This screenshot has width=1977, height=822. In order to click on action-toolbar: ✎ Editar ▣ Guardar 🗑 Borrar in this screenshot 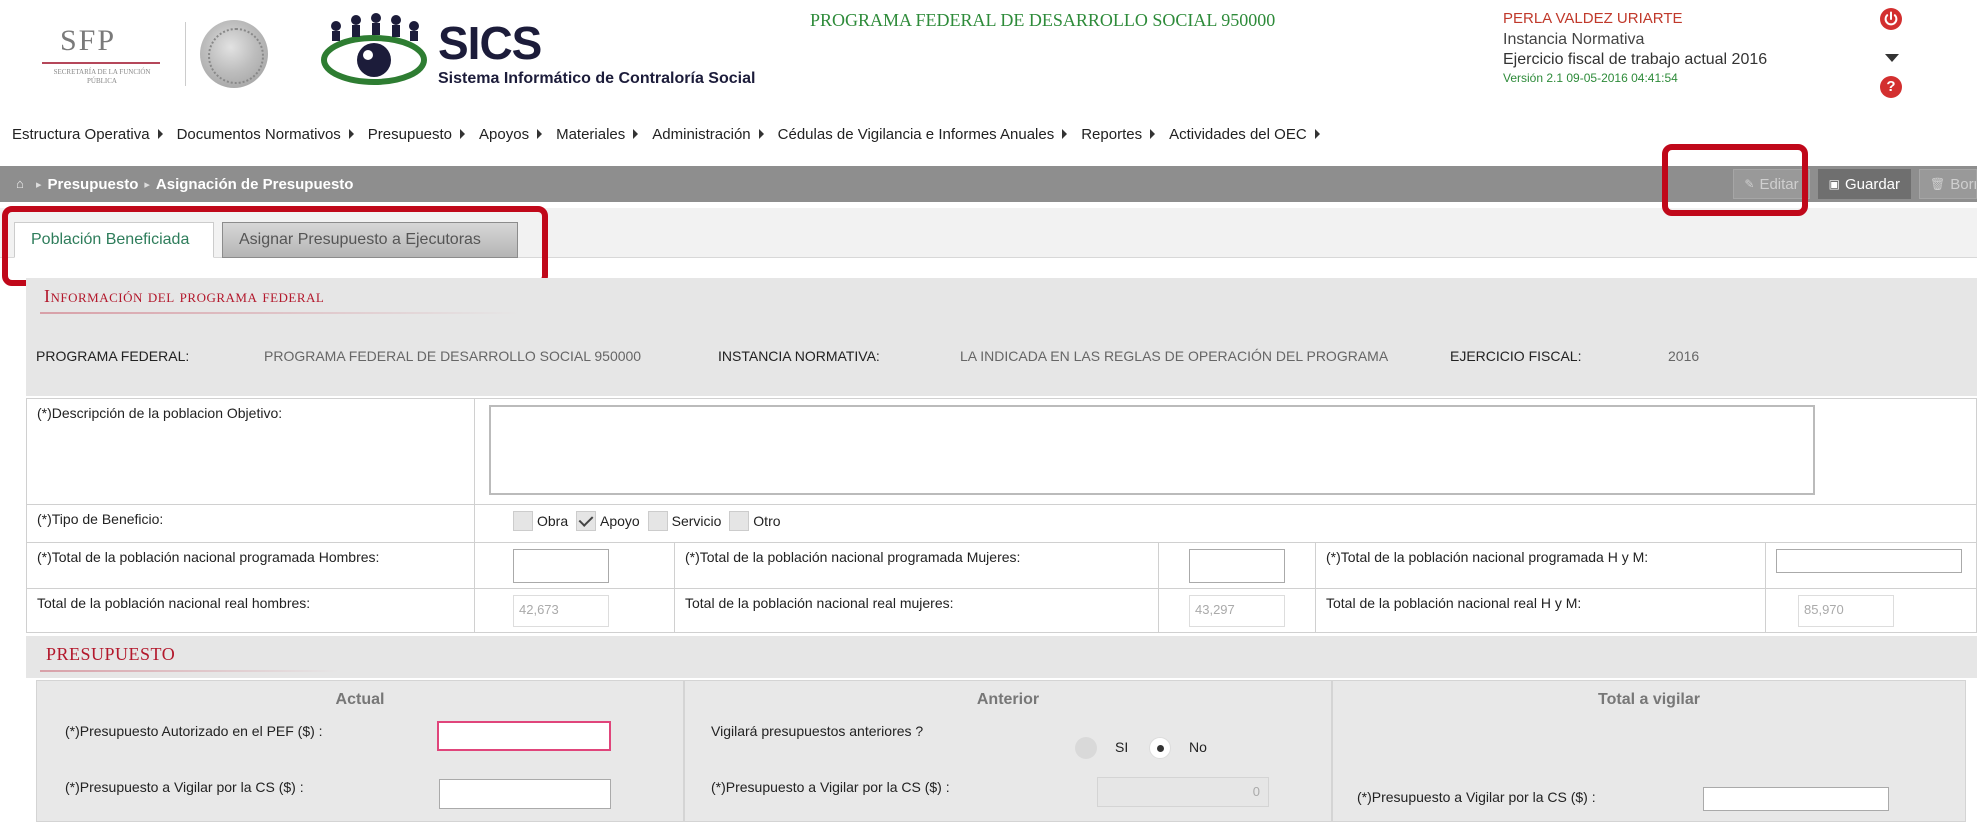, I will do `click(1855, 184)`.